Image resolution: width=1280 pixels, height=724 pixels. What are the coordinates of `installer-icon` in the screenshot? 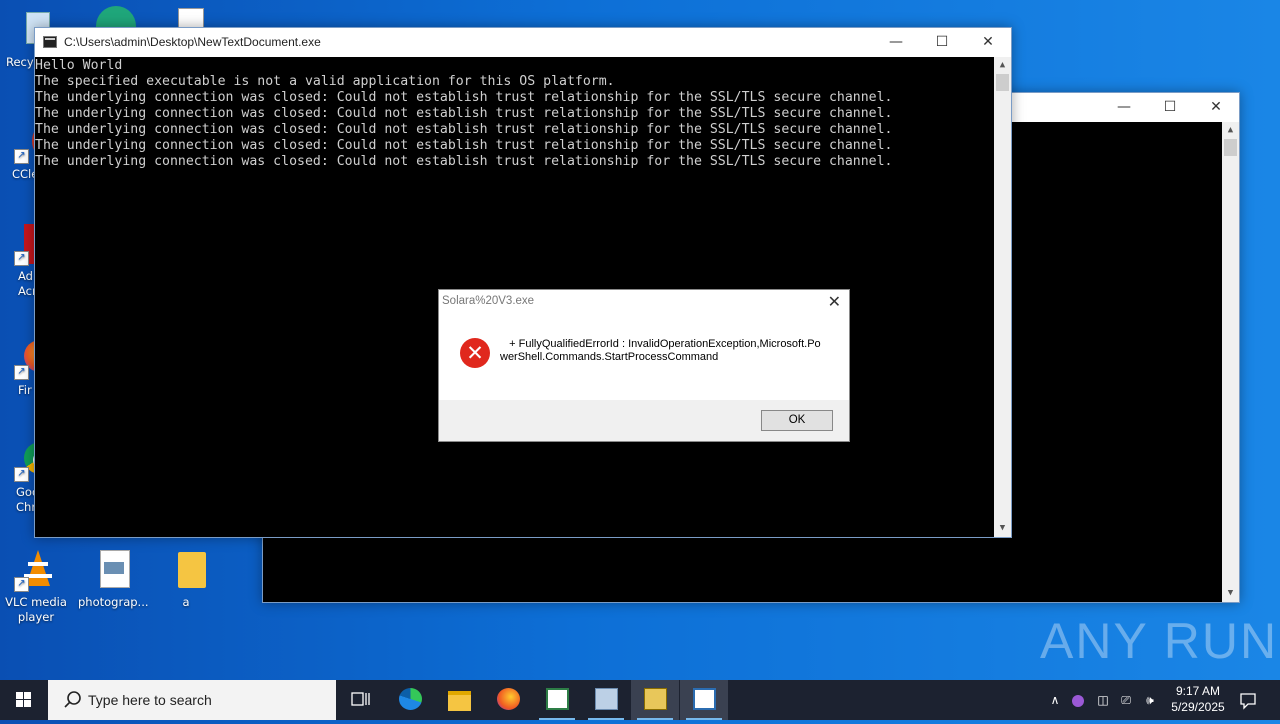 It's located at (606, 699).